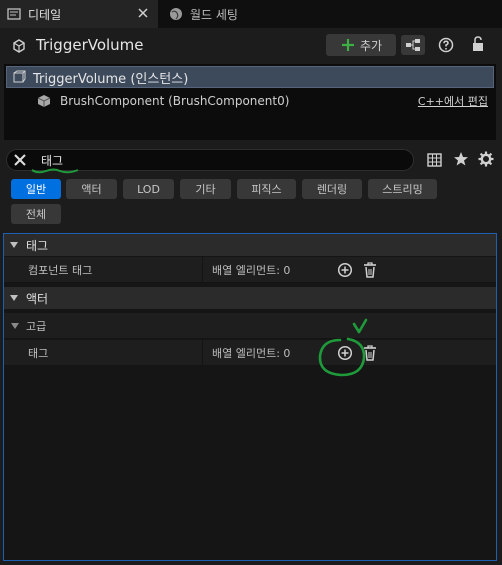  What do you see at coordinates (55, 171) in the screenshot?
I see `annotation-underline` at bounding box center [55, 171].